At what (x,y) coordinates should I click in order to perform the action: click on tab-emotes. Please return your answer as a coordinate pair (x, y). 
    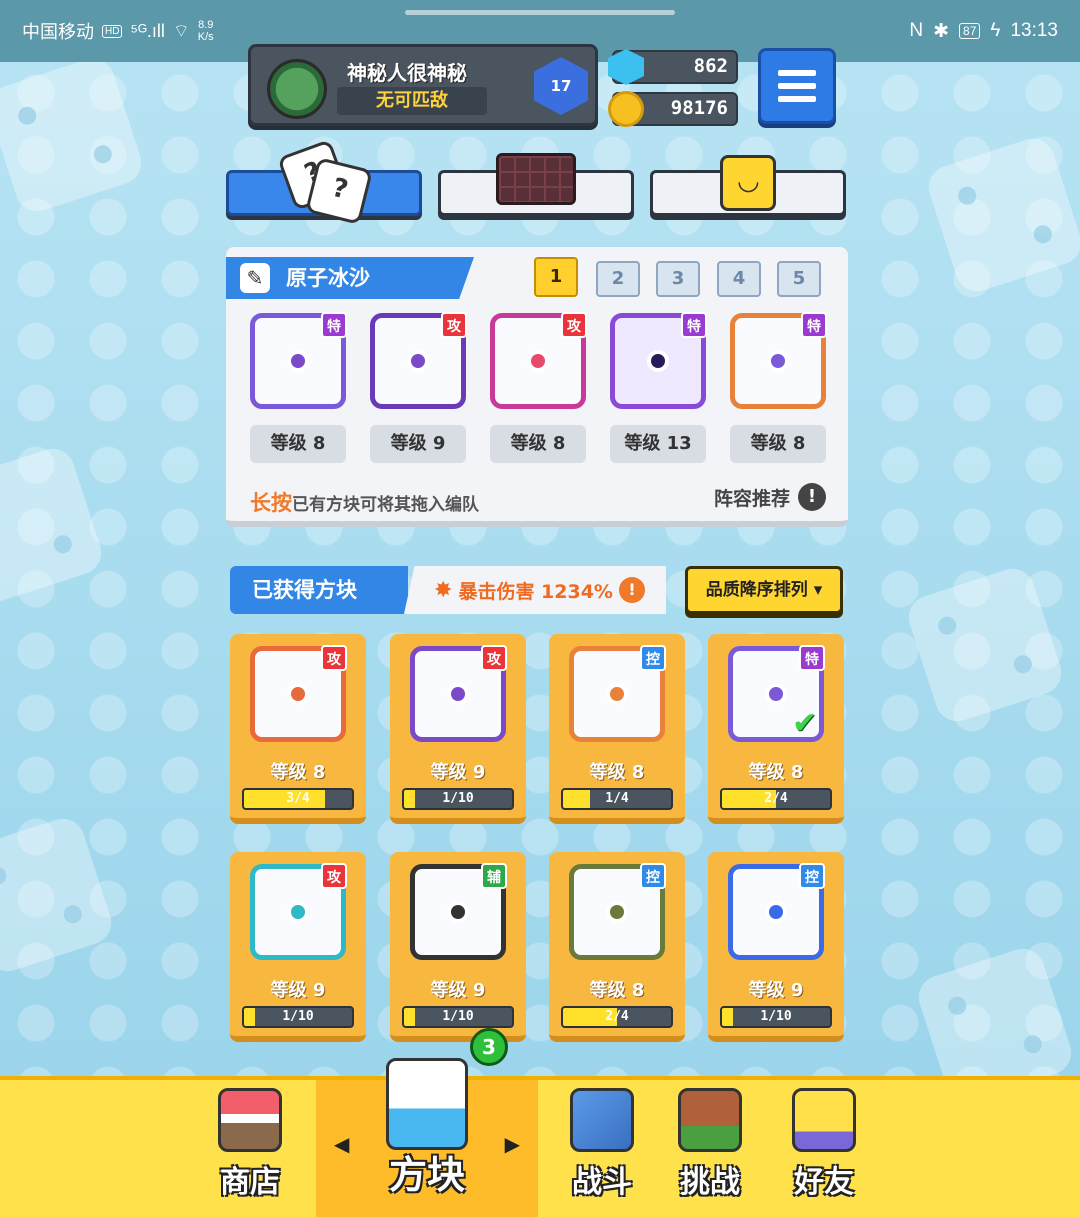
    Looking at the image, I should click on (748, 185).